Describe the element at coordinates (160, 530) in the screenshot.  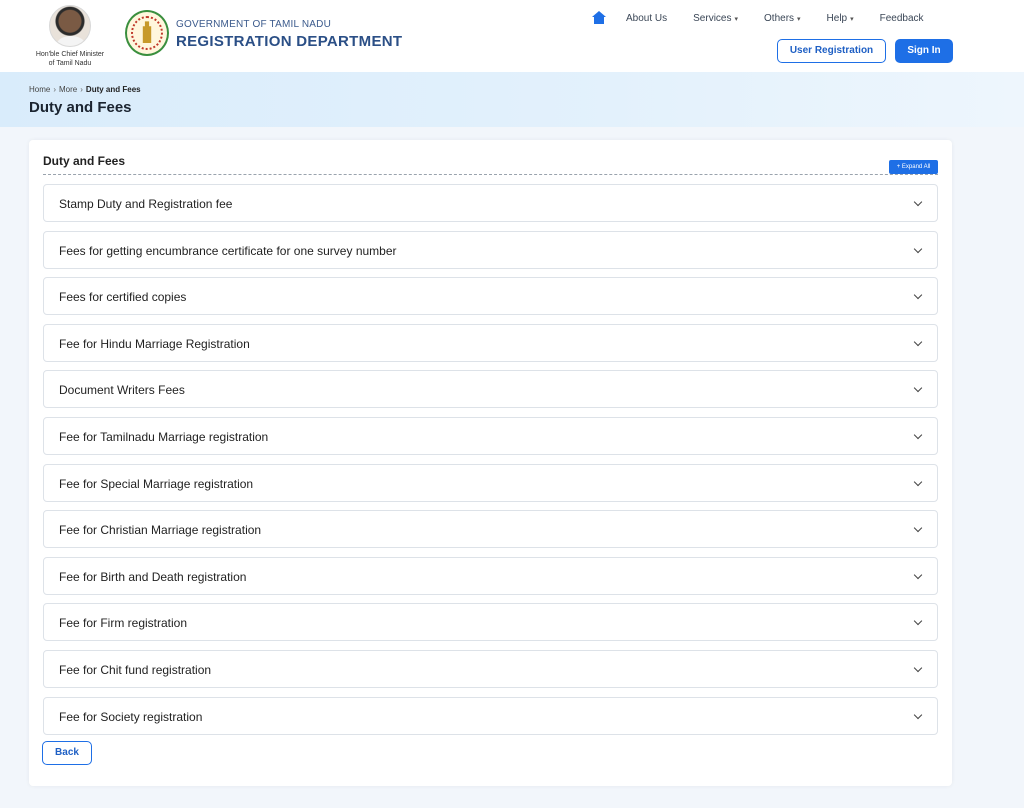
I see `accordion-item-label: Fee for Christian Marriage registration` at that location.